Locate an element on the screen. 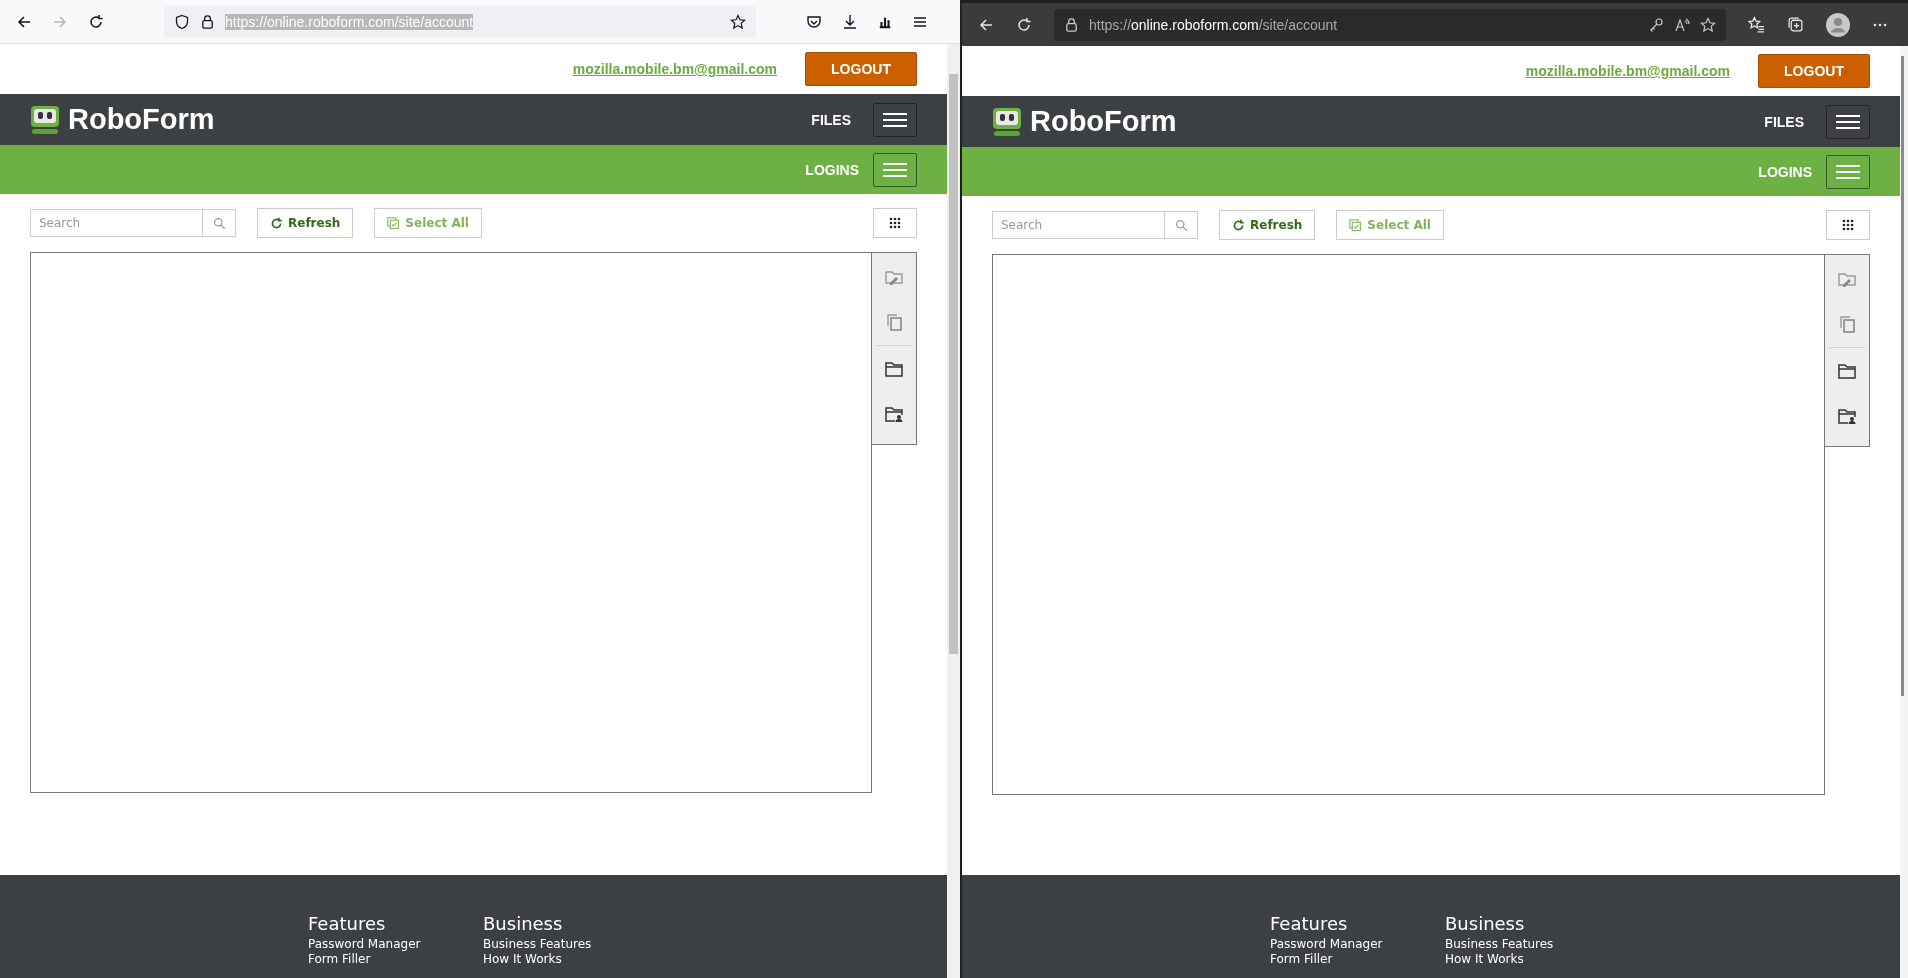 This screenshot has height=978, width=1908. address-bar: https://online.roboform.com/site/account is located at coordinates (1390, 24).